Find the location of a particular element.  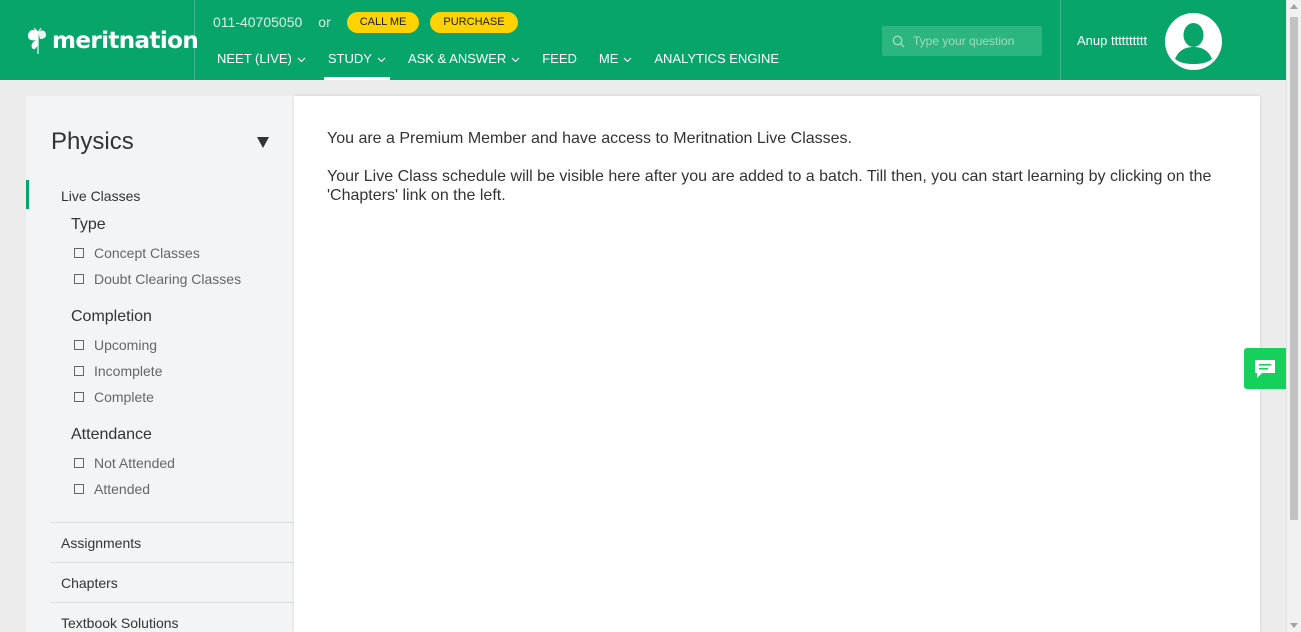

filter-not-attended: Not Attended is located at coordinates (124, 463).